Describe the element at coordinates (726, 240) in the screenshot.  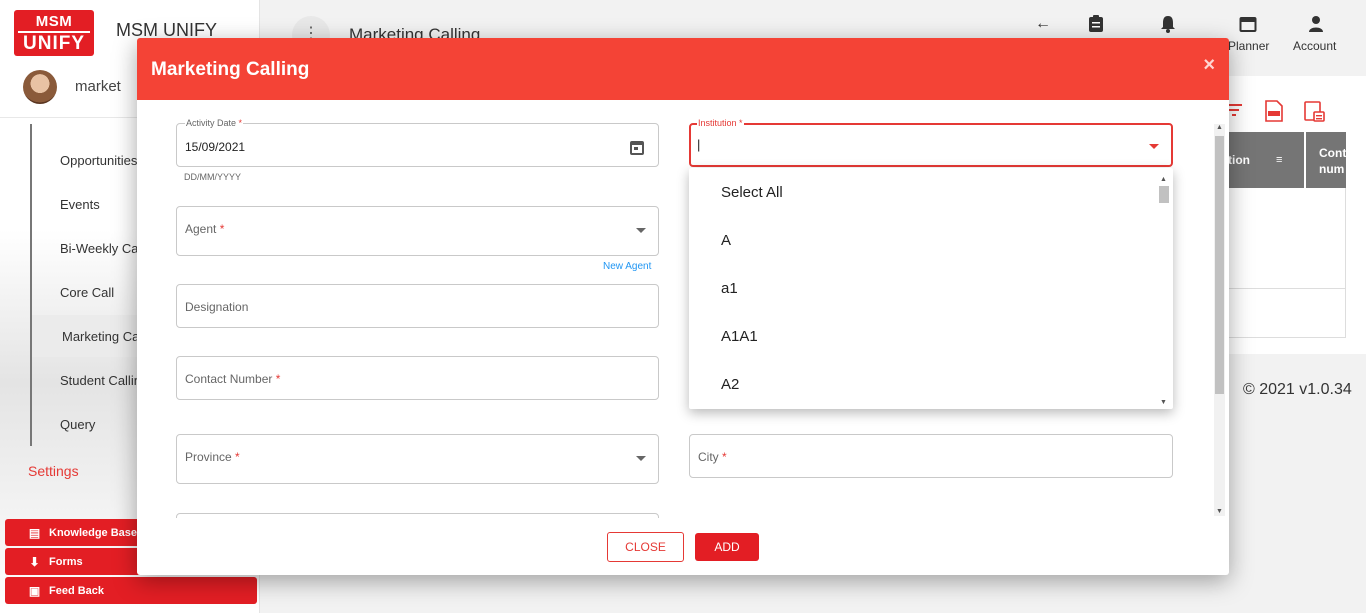
I see `dropdown-option: A` at that location.